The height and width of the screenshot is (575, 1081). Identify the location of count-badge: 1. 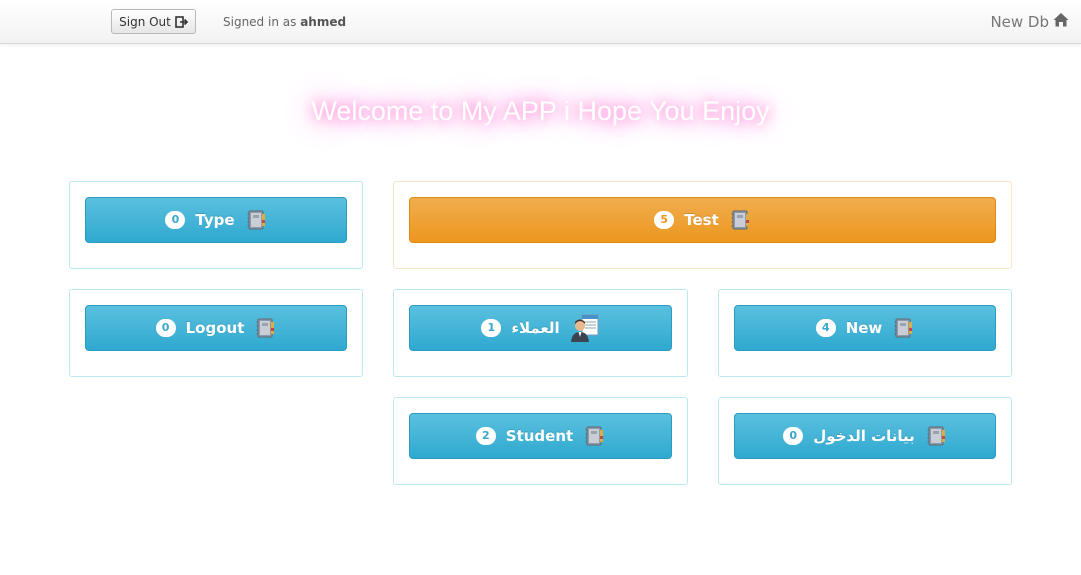
(491, 328).